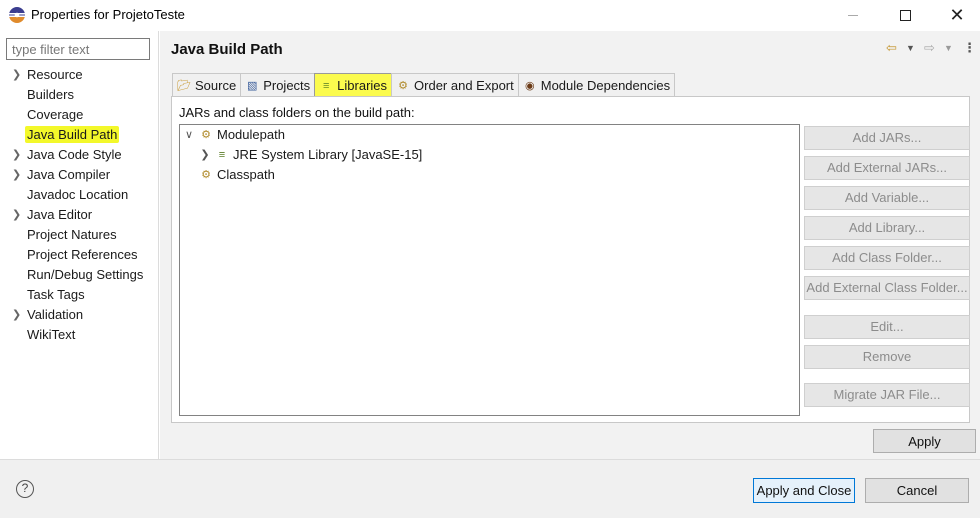 This screenshot has width=980, height=518. Describe the element at coordinates (924, 441) in the screenshot. I see `apply-button: Apply` at that location.